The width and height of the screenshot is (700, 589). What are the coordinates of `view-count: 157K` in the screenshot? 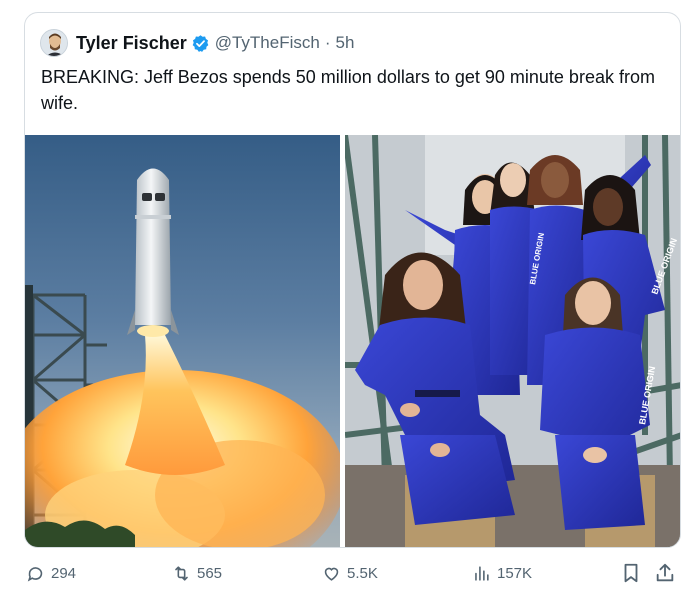 It's located at (515, 573).